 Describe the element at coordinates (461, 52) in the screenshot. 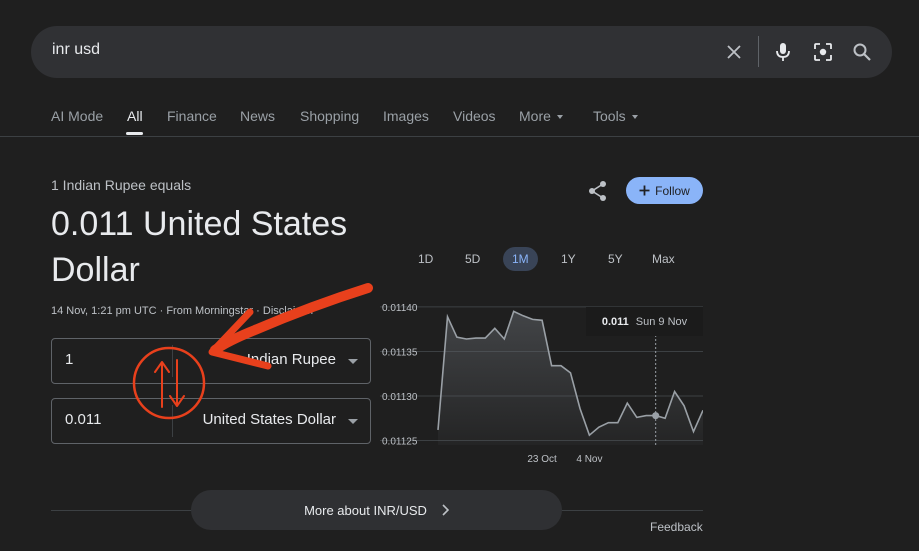

I see `search-bar: inr usd` at that location.